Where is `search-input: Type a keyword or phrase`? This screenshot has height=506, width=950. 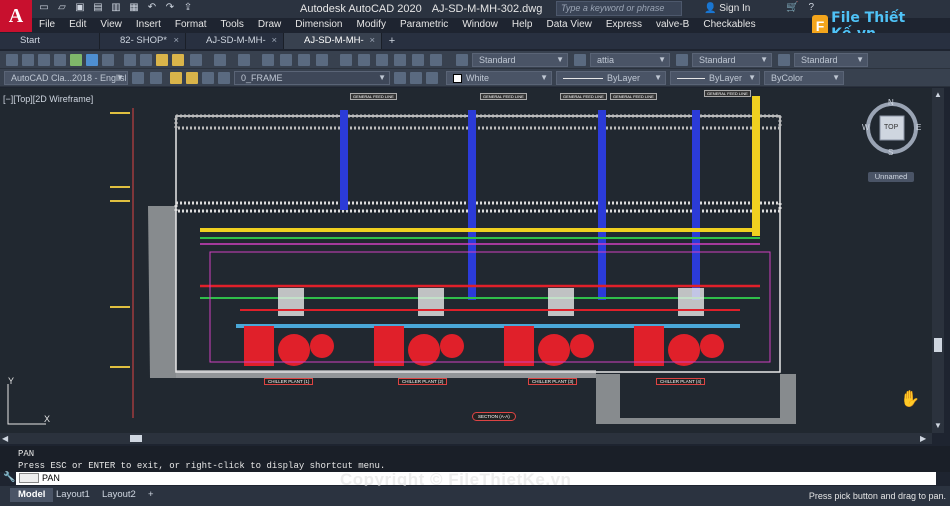
search-input: Type a keyword or phrase is located at coordinates (619, 8).